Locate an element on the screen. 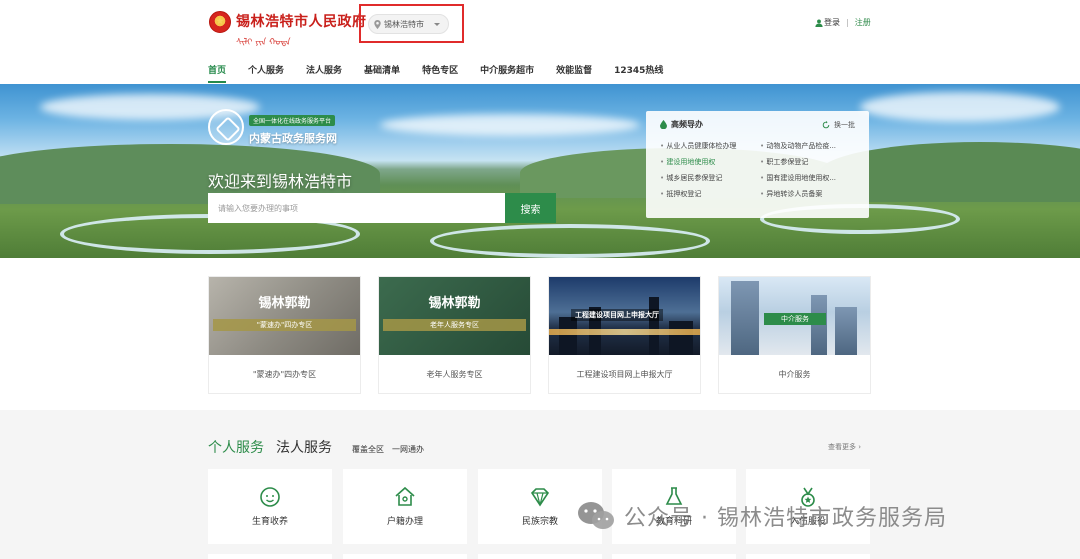  hot-services-title: 高频导办 is located at coordinates (681, 124).